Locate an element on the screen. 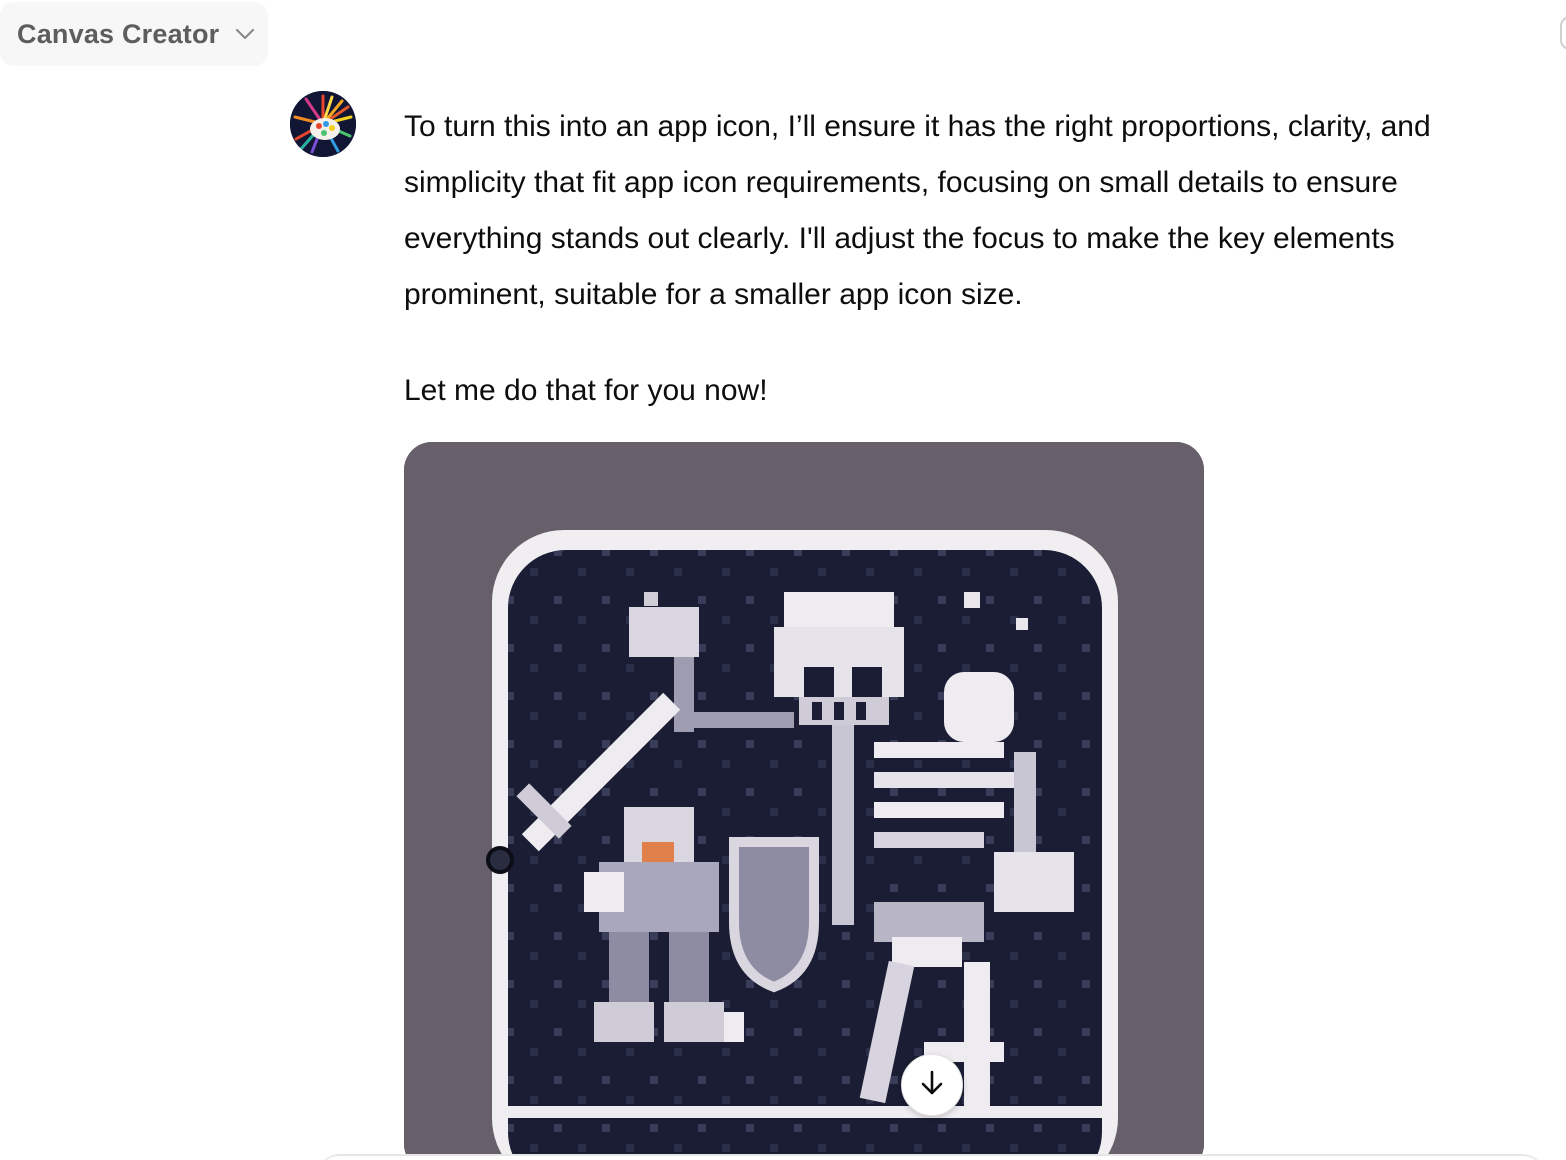  composer-top-edge is located at coordinates (931, 1157).